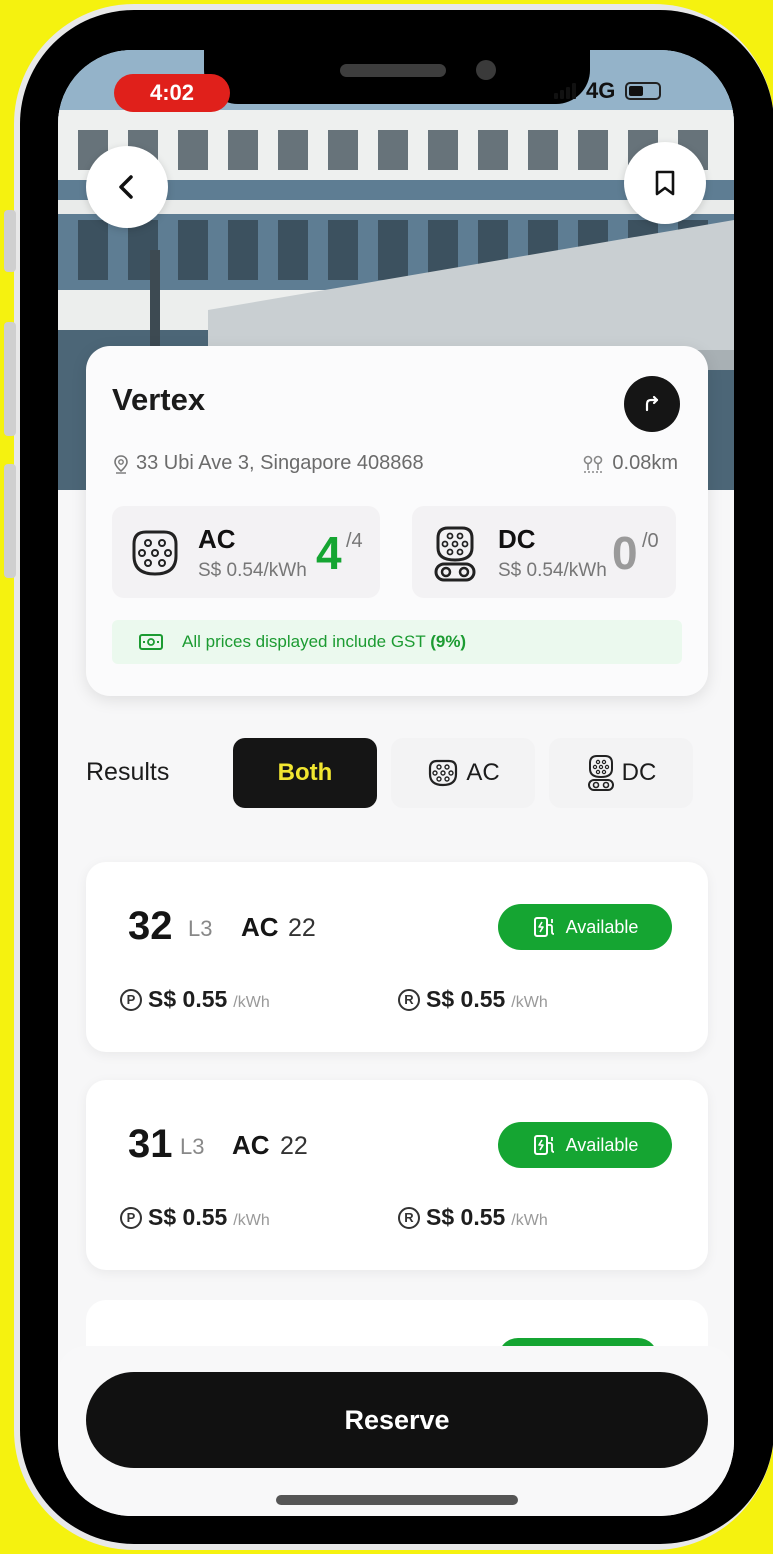  I want to click on bookmark-icon, so click(665, 183).